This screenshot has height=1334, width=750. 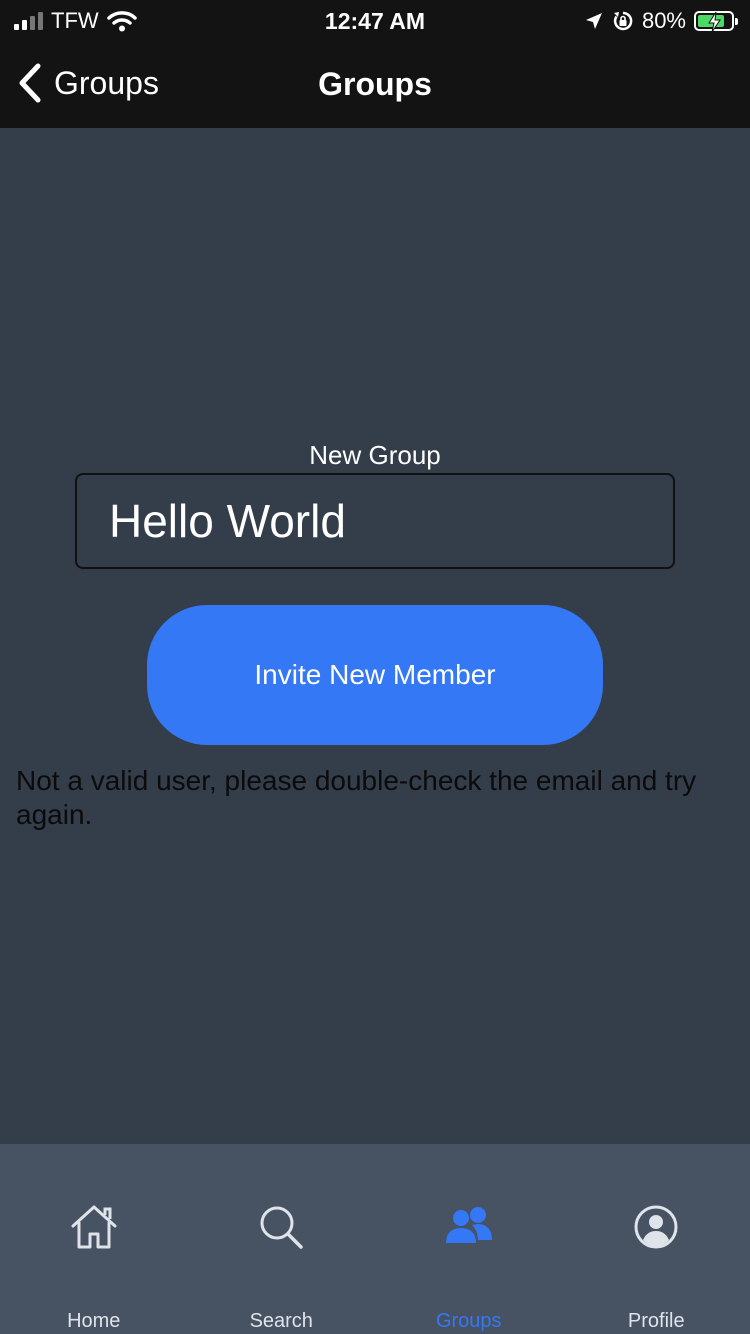 I want to click on back-button-label: Groups, so click(x=106, y=82).